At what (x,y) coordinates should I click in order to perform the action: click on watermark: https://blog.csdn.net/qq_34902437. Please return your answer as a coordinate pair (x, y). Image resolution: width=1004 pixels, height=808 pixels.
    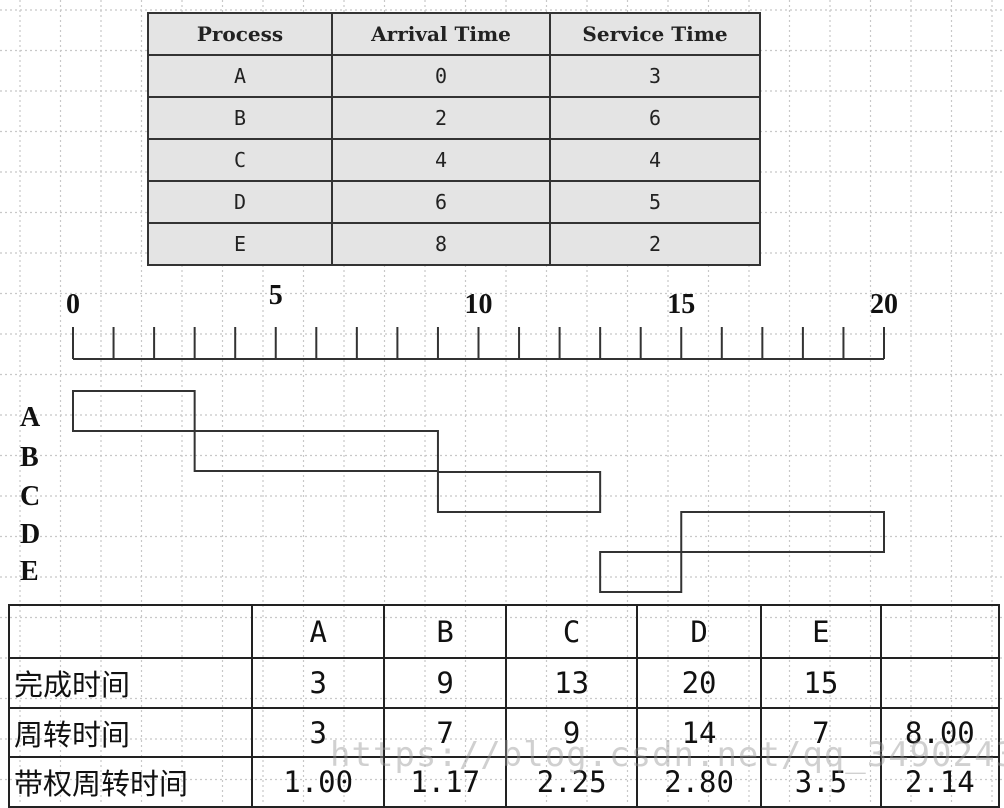
    Looking at the image, I should click on (667, 755).